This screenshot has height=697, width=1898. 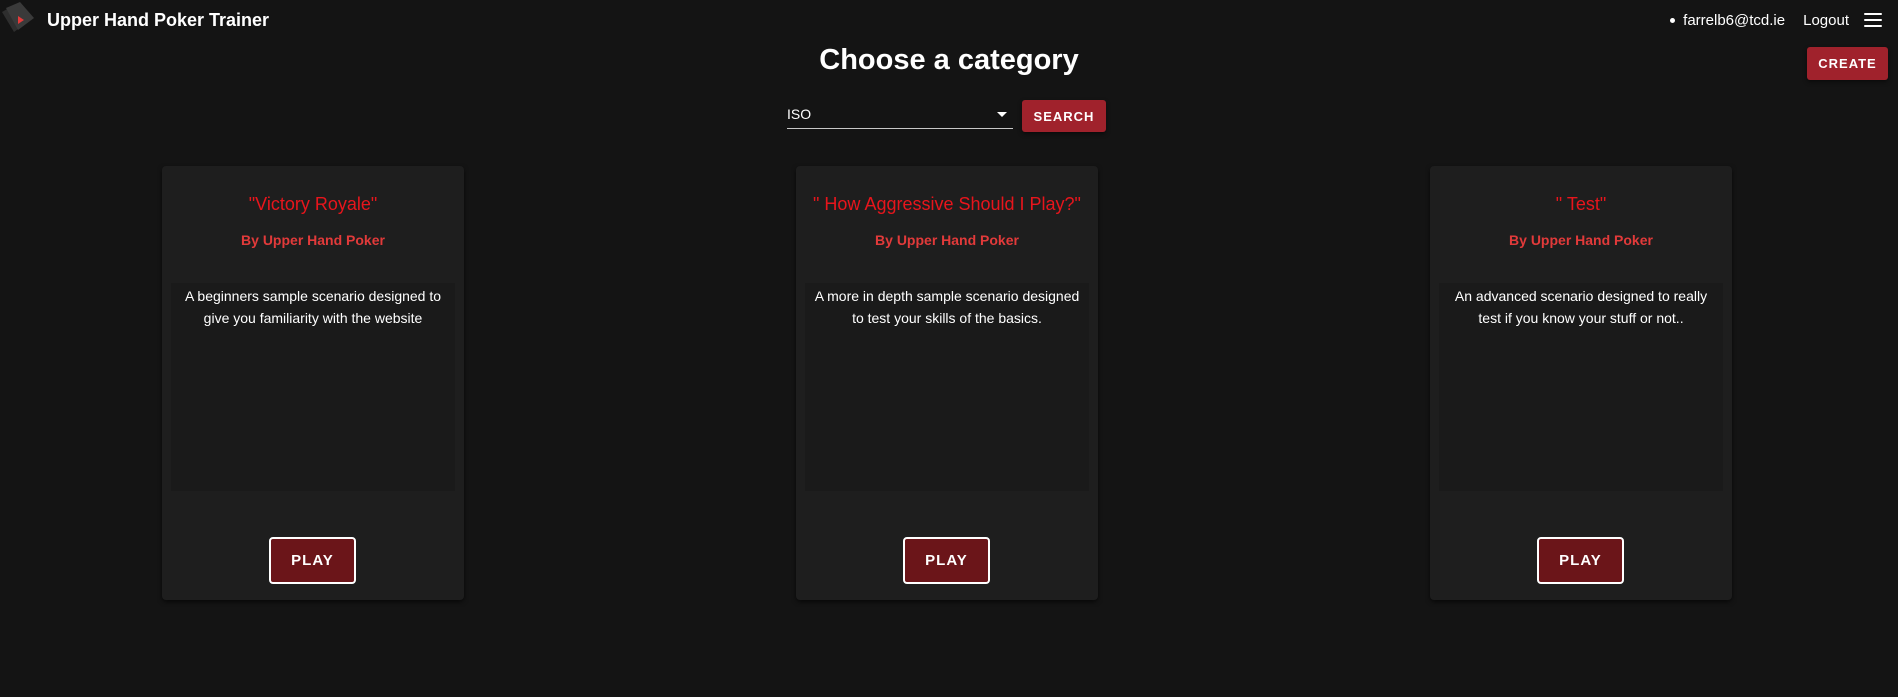 I want to click on user-email: farrelb6@tcd.ie, so click(x=1734, y=20).